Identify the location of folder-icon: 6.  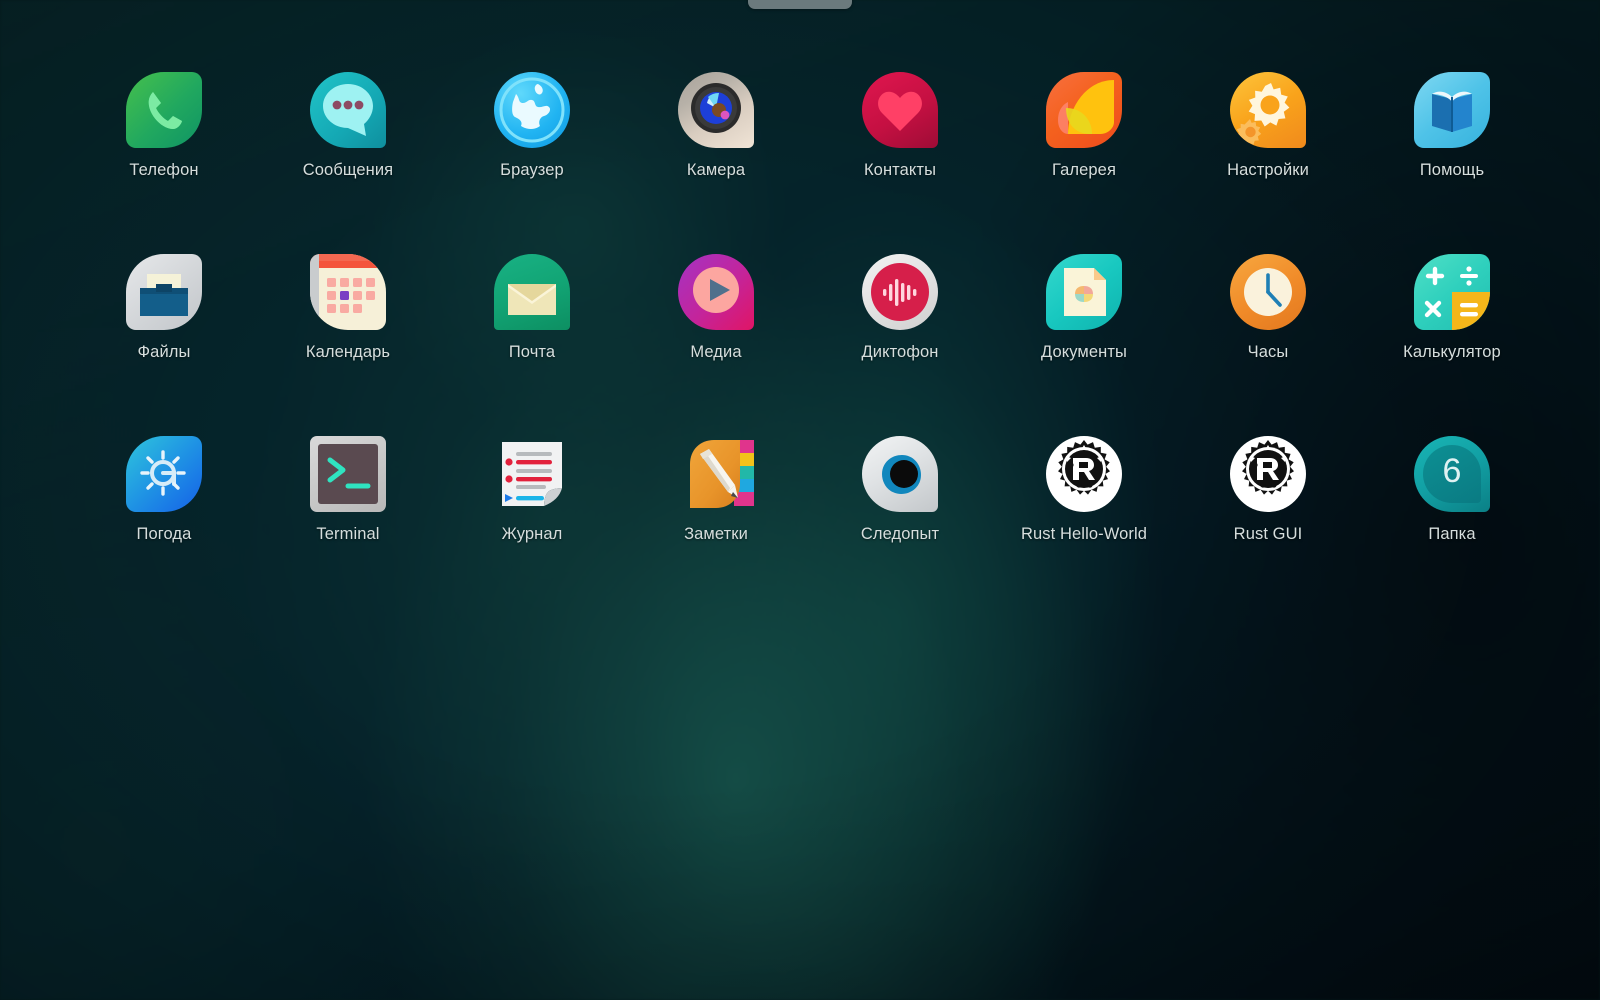
(1452, 474).